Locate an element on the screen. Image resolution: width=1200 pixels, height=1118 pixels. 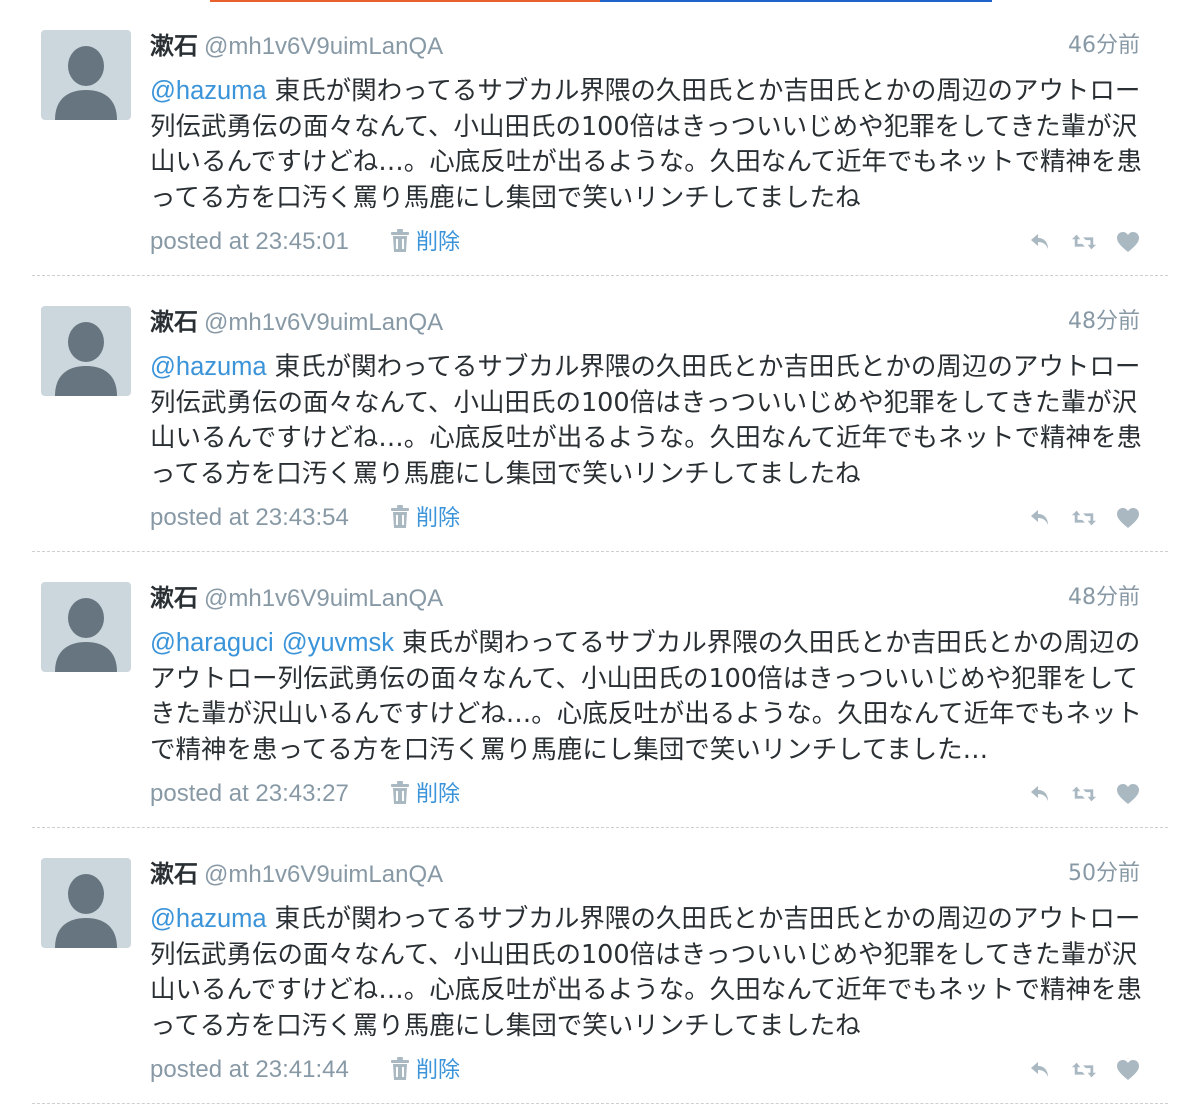
mention-link: @yuvmsk is located at coordinates (338, 643).